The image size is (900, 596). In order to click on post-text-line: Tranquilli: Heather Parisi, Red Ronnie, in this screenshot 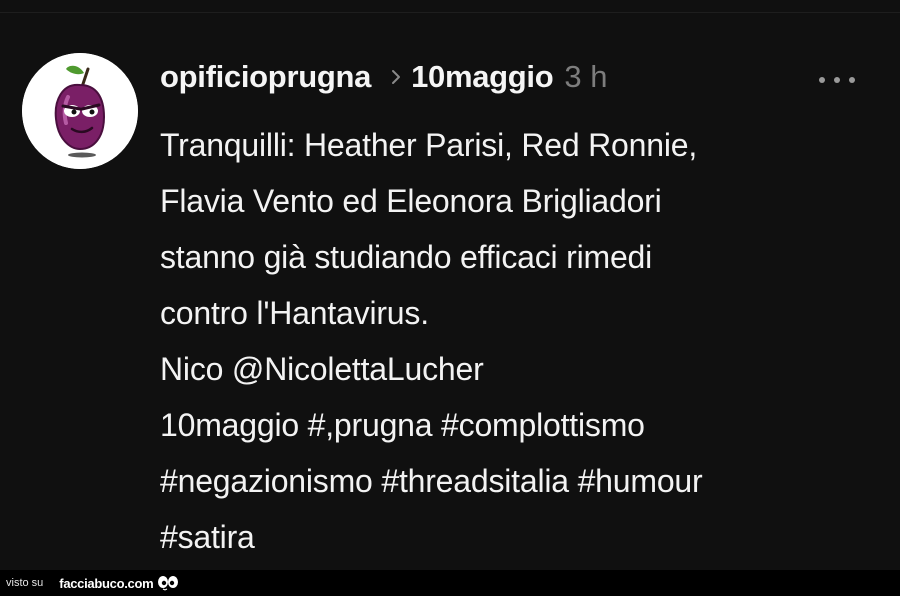, I will do `click(429, 145)`.